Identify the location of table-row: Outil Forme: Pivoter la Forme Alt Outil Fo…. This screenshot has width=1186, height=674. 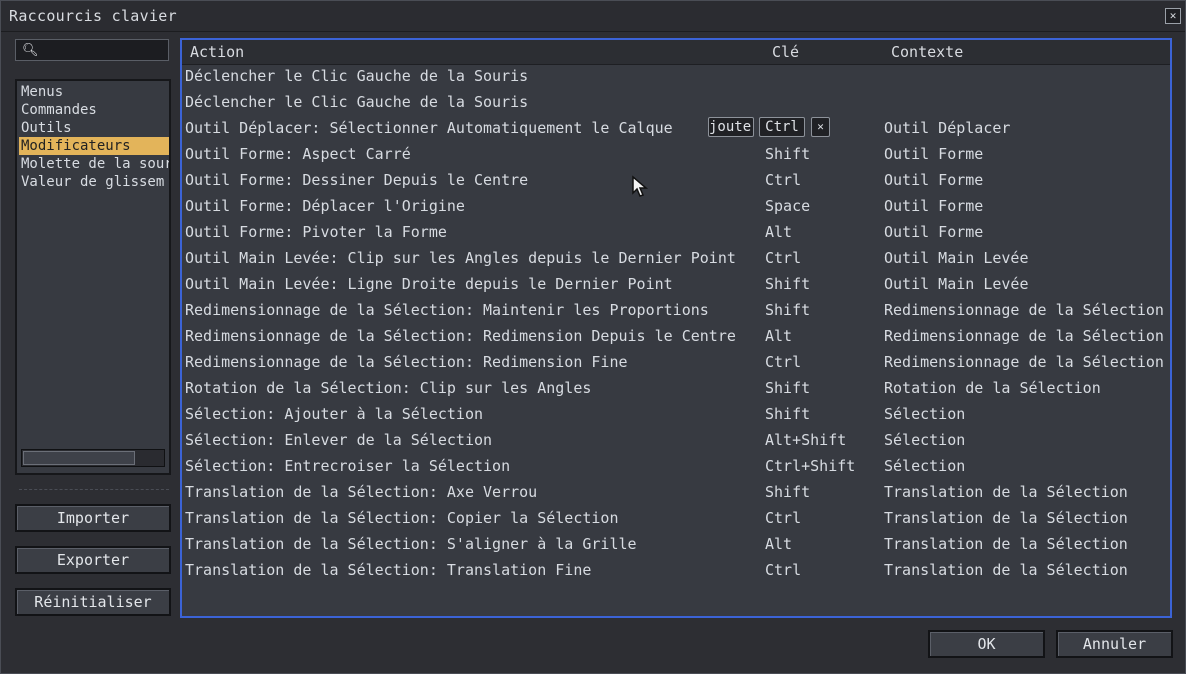
(676, 233).